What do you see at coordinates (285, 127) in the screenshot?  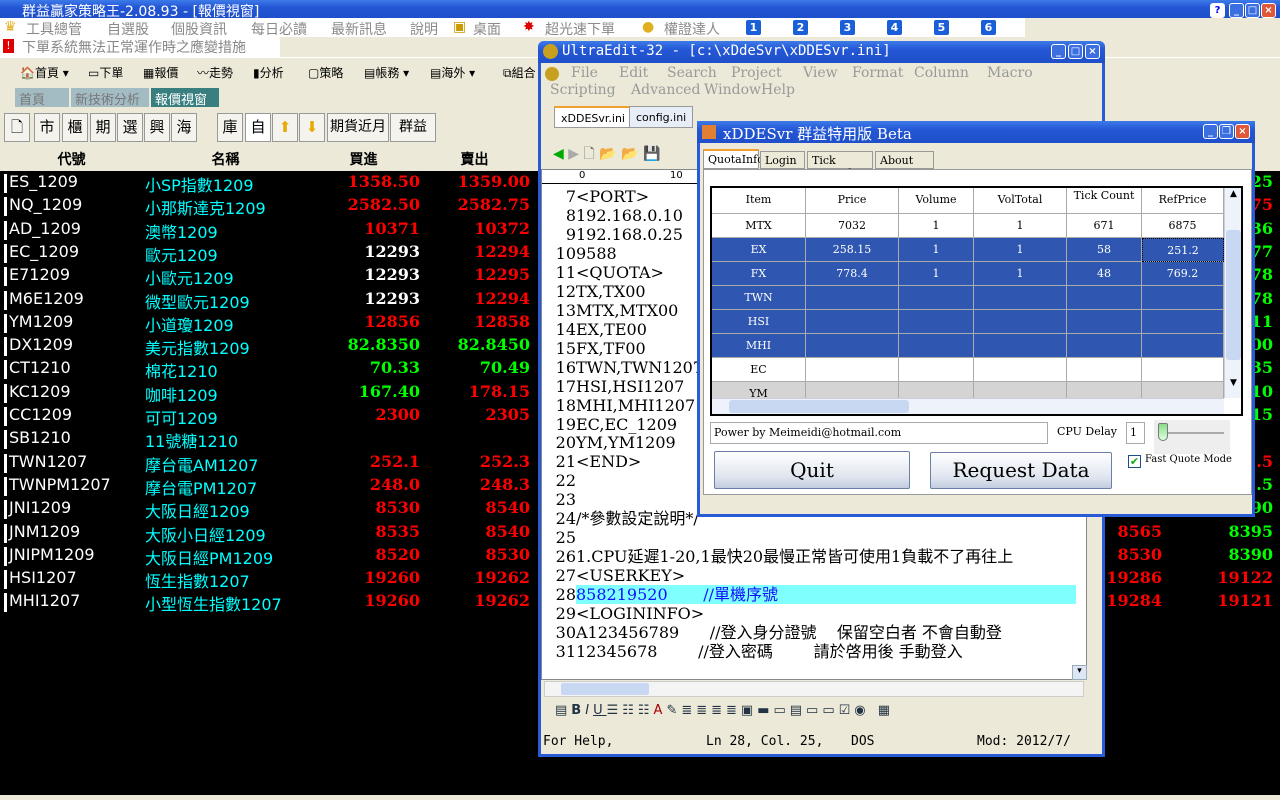 I see `arrow-up-icon: ⬆` at bounding box center [285, 127].